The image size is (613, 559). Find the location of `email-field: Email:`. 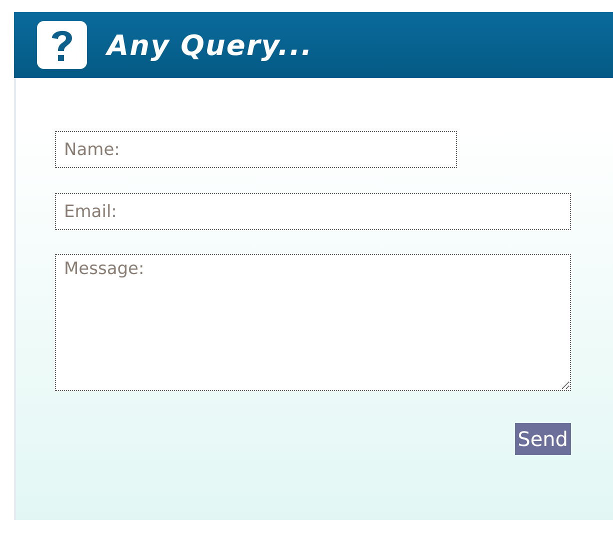

email-field: Email: is located at coordinates (313, 211).